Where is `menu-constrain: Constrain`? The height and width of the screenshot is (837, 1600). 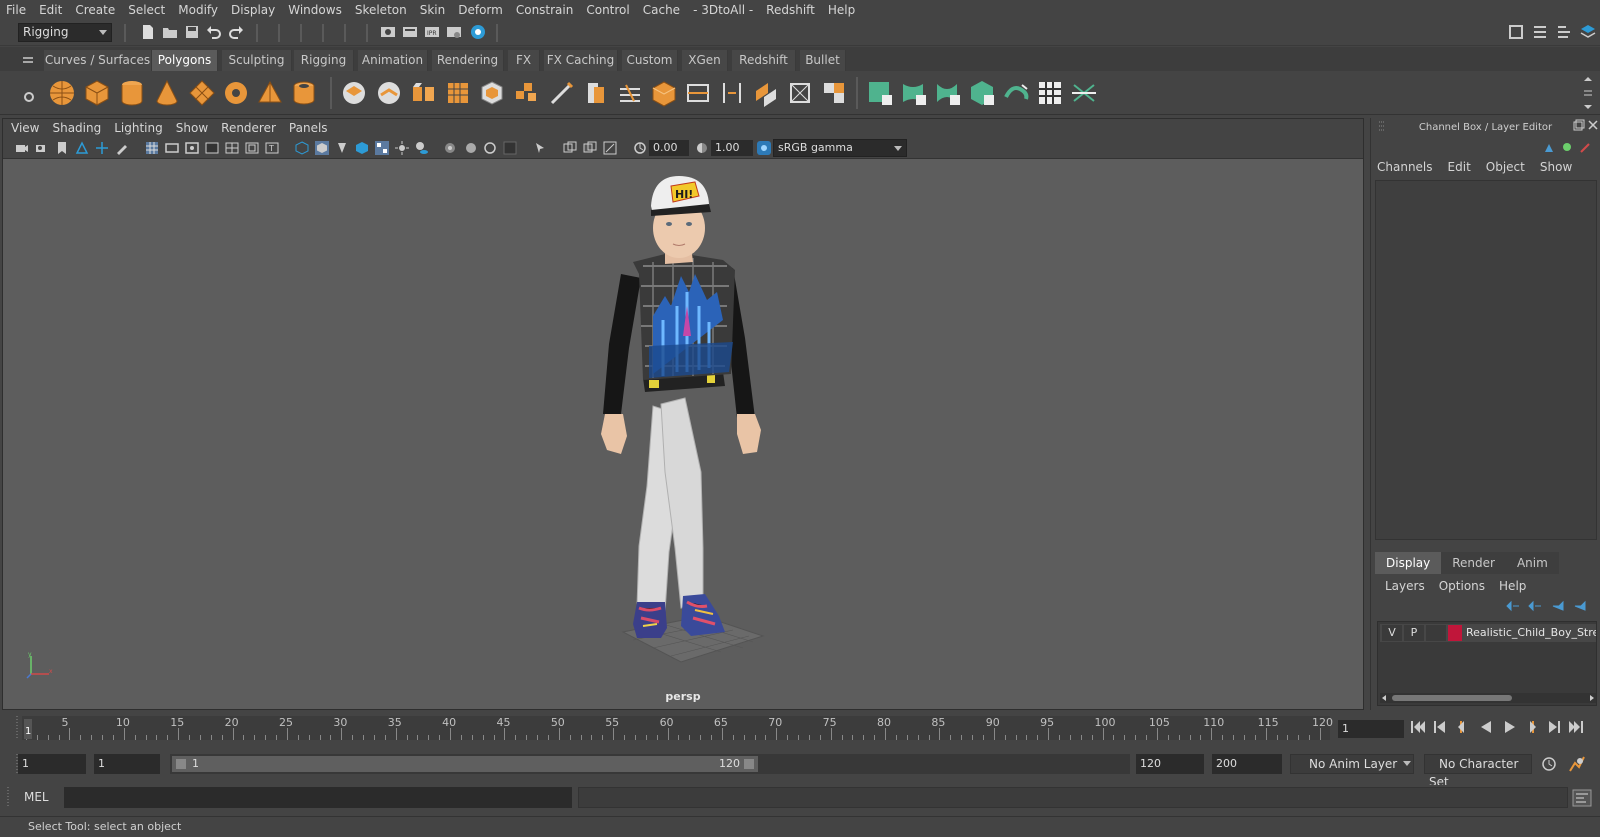
menu-constrain: Constrain is located at coordinates (545, 10).